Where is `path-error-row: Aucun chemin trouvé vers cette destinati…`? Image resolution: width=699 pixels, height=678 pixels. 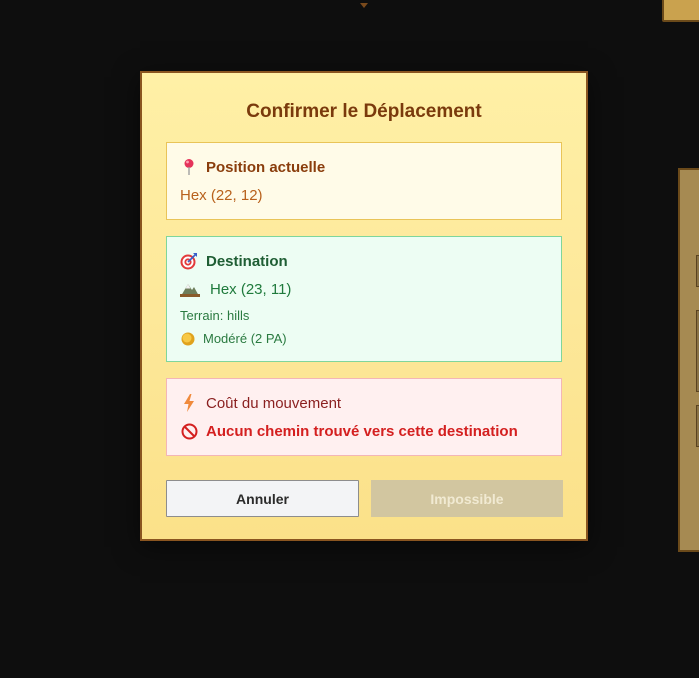
path-error-row: Aucun chemin trouvé vers cette destinati… is located at coordinates (349, 431).